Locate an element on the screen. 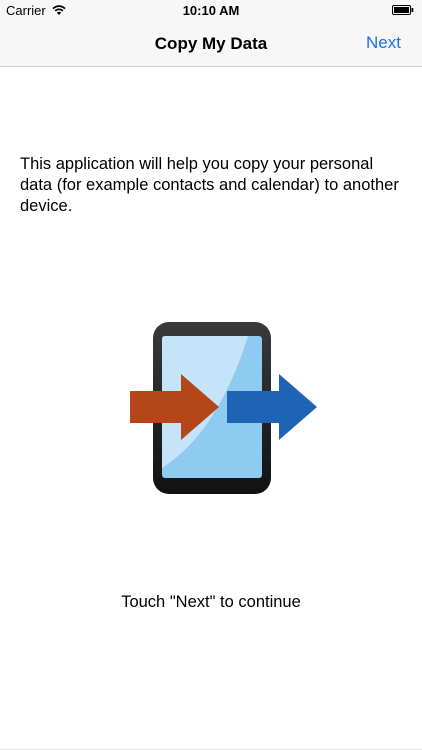 The image size is (422, 750). status-bar: Carrier 10:10 AM is located at coordinates (211, 11).